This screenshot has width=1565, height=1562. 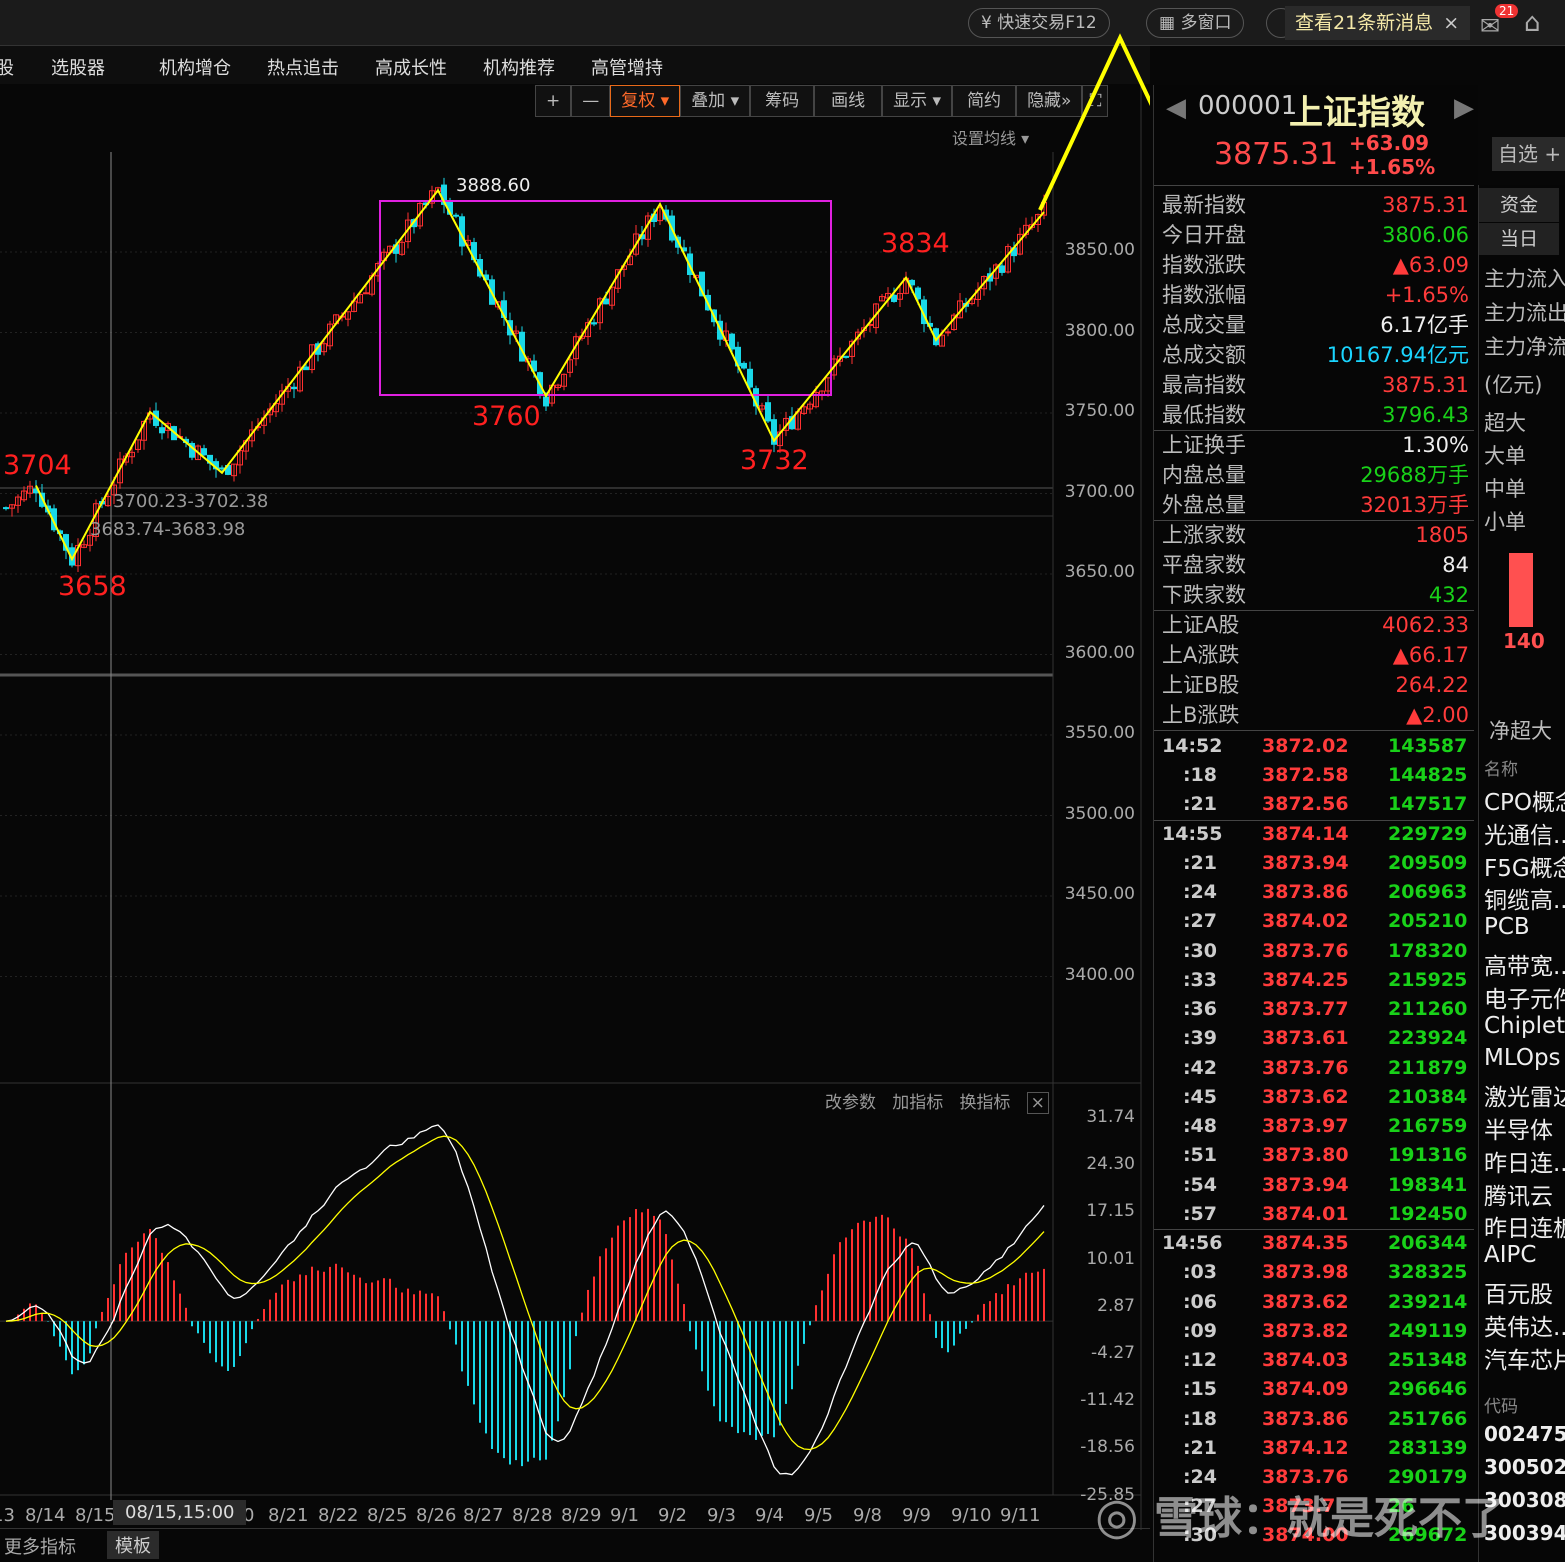 I want to click on sector-item: Chiplet, so click(x=1524, y=1026).